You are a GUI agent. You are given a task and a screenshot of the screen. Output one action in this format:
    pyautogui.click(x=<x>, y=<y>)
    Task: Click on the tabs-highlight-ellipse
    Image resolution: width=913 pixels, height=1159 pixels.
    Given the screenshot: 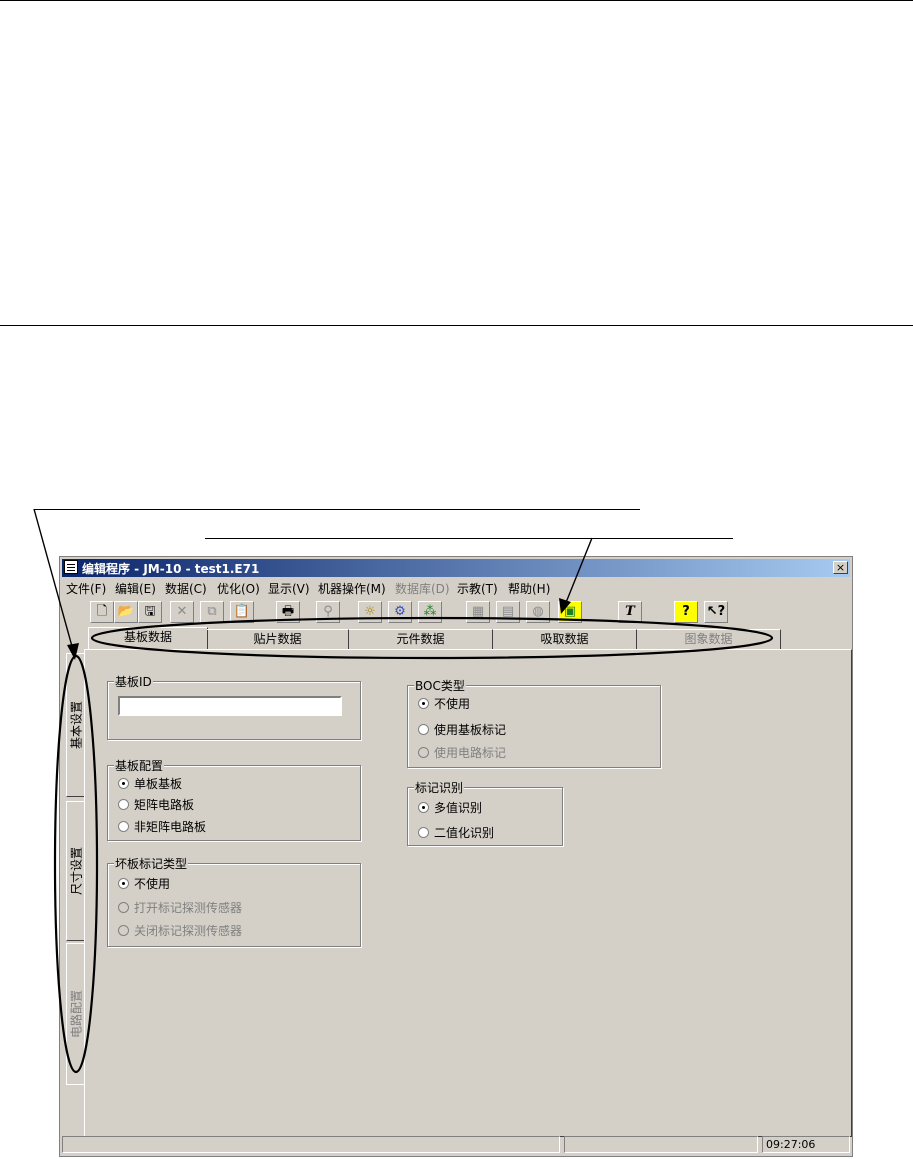 What is the action you would take?
    pyautogui.click(x=432, y=638)
    